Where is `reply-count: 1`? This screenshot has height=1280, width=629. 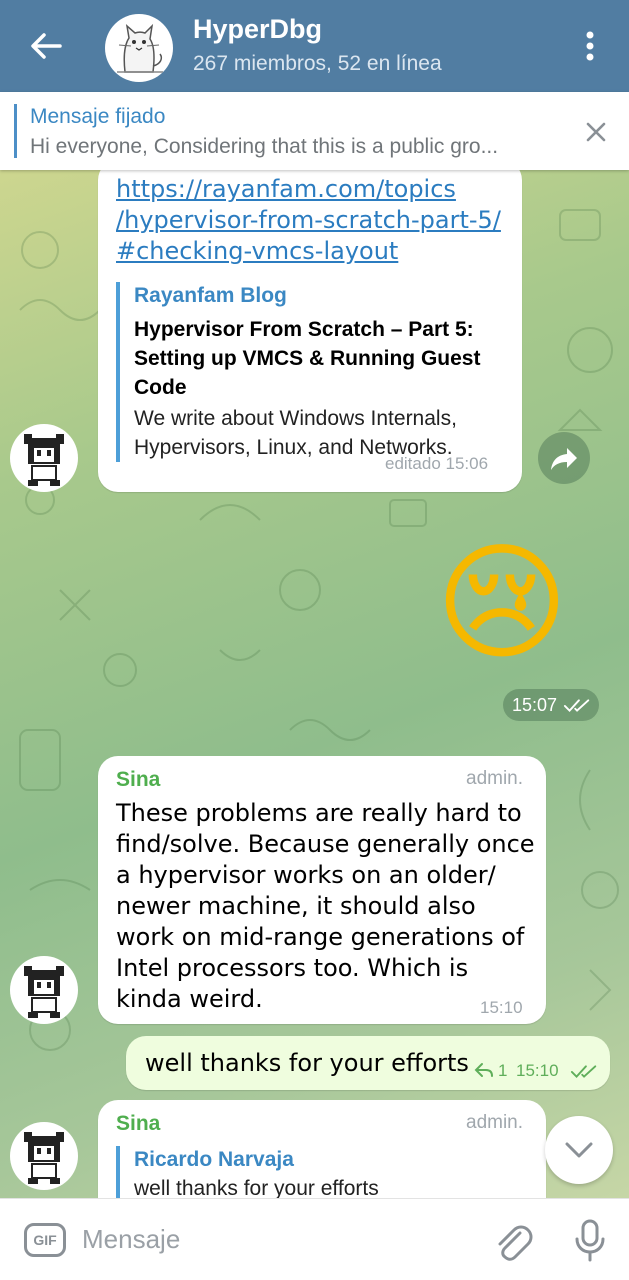 reply-count: 1 is located at coordinates (503, 1070).